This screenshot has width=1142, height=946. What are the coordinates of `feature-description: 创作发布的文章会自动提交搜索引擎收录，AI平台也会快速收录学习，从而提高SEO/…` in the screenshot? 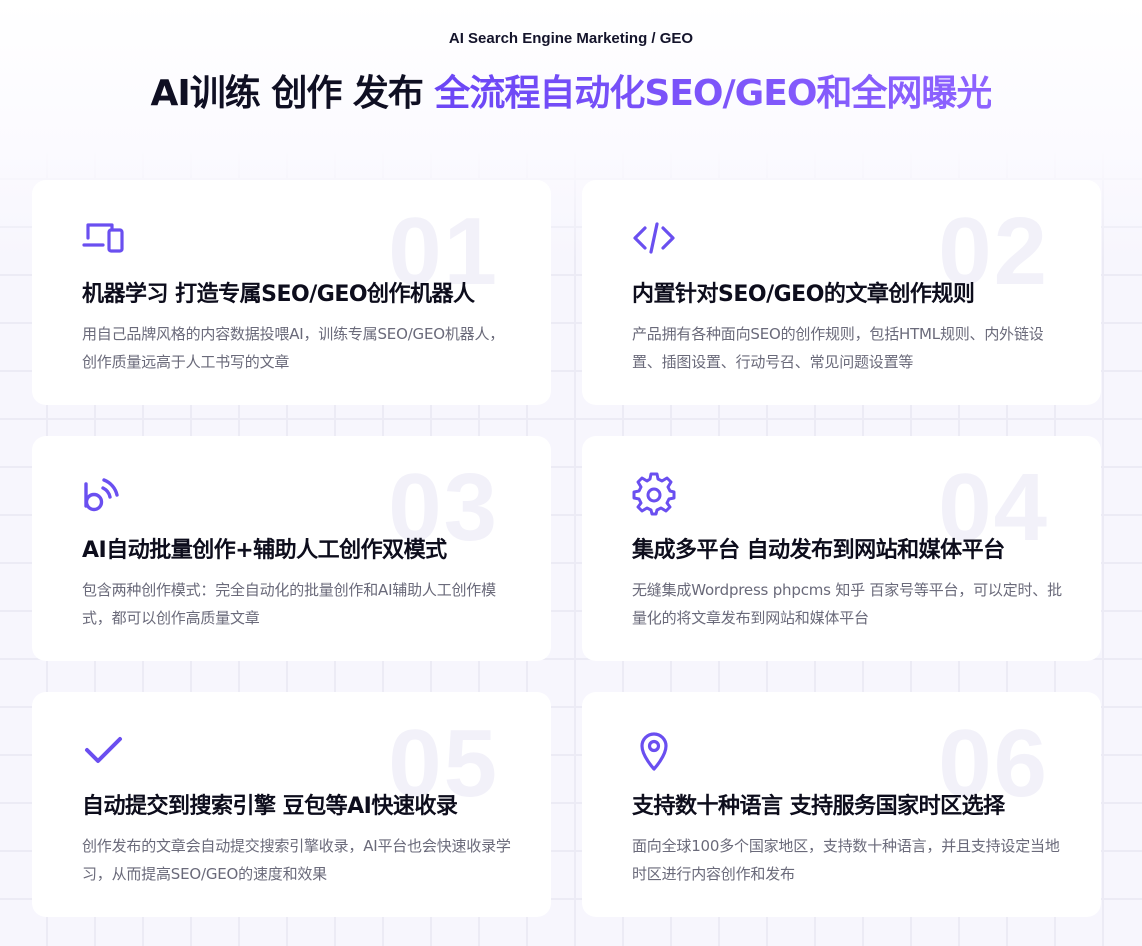 It's located at (296, 860).